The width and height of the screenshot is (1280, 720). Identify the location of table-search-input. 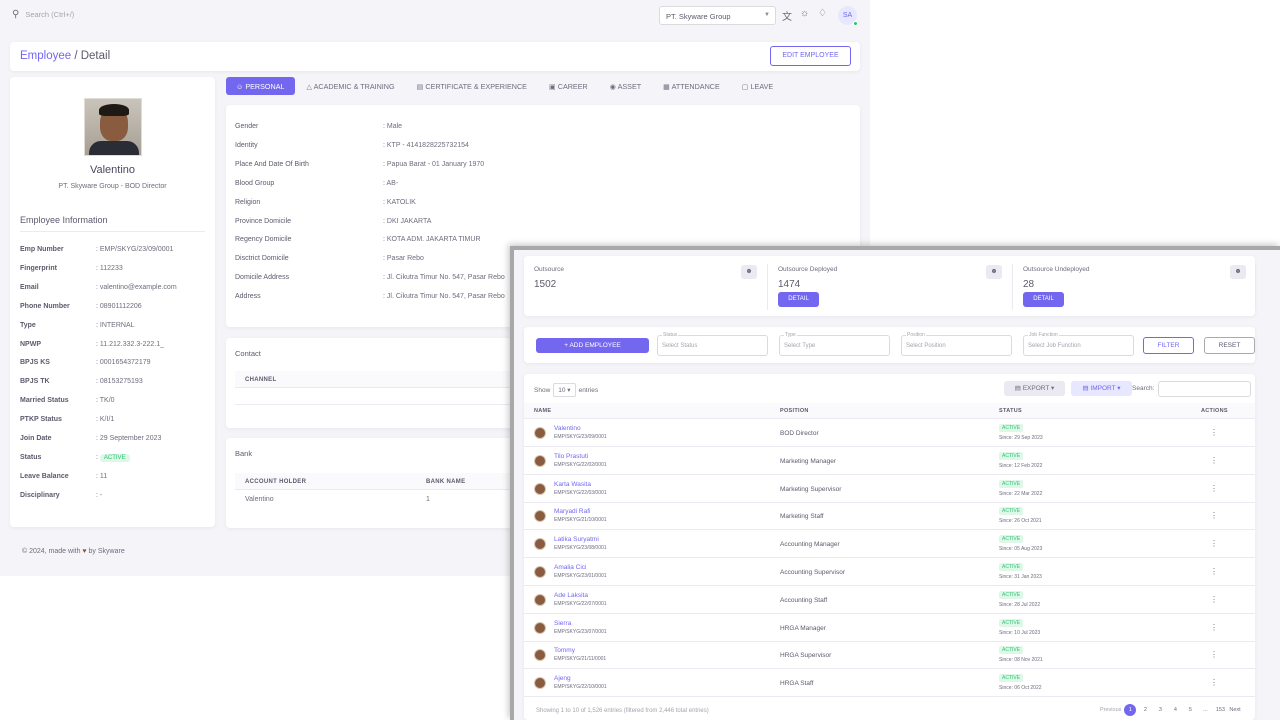
(1204, 389).